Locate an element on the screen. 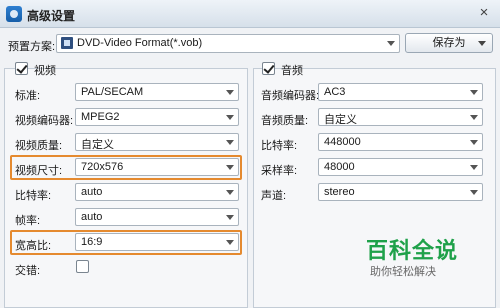  watermark-subtitle: 助你轻松解决 is located at coordinates (403, 272).